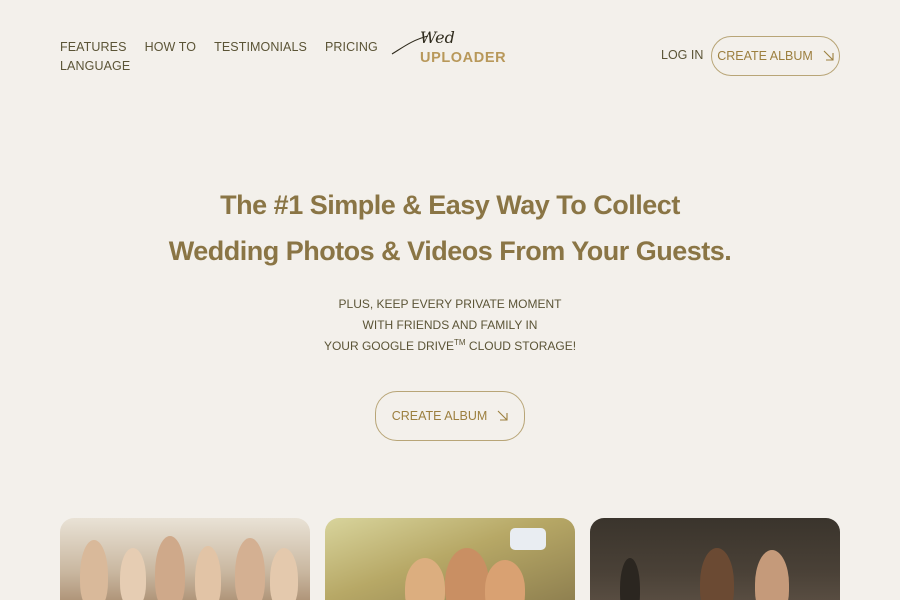  I want to click on login-link: LOG IN, so click(682, 55).